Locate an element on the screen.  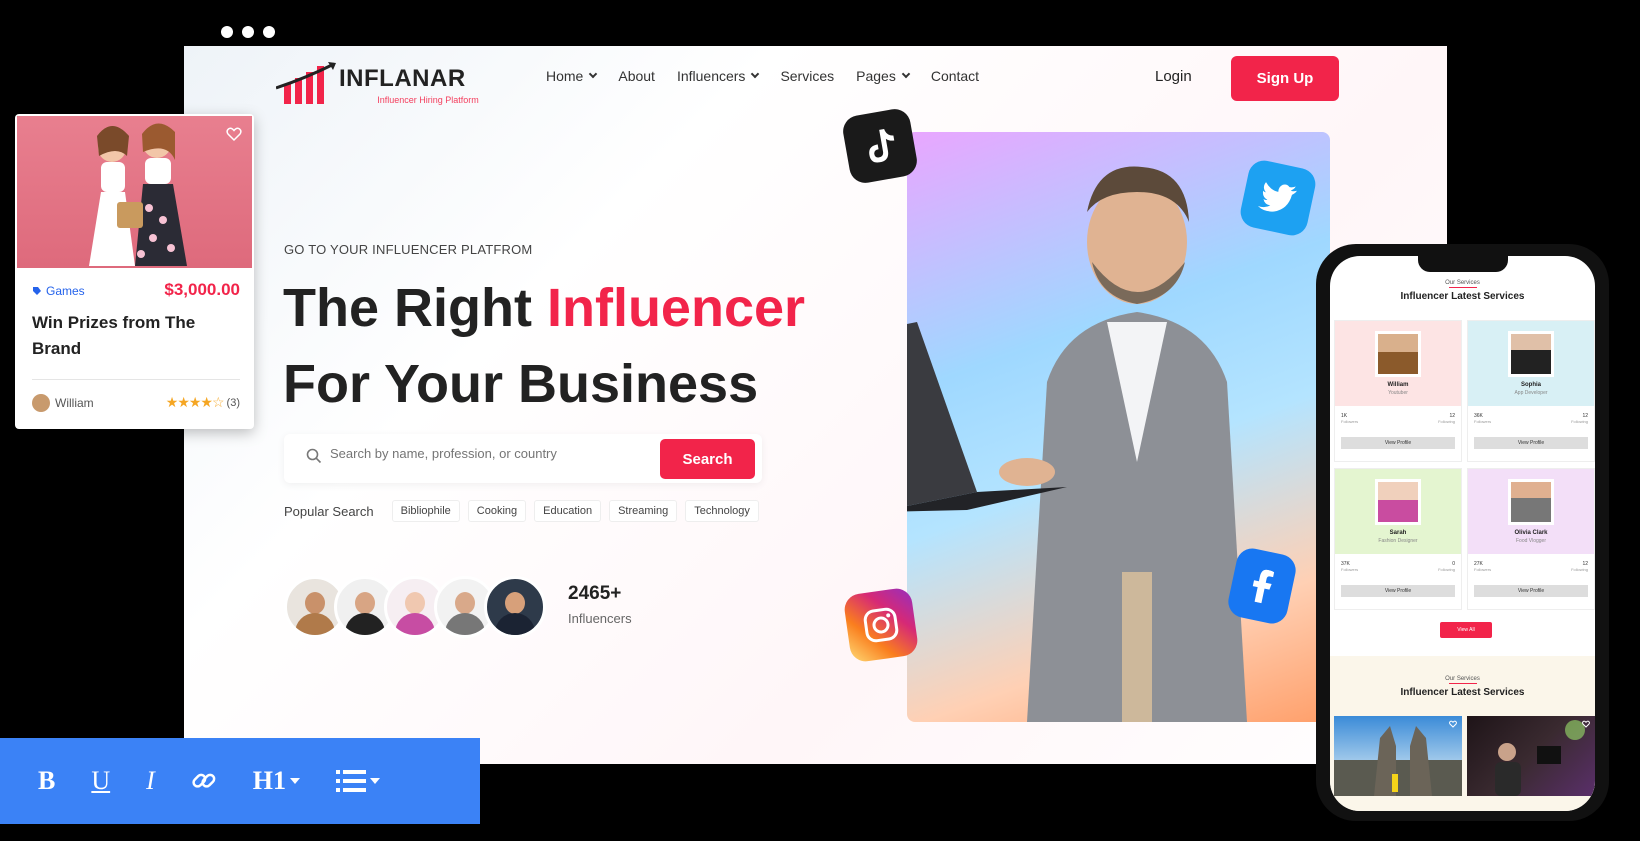
card-rating: ★★★★☆ (3) is located at coordinates (203, 402).